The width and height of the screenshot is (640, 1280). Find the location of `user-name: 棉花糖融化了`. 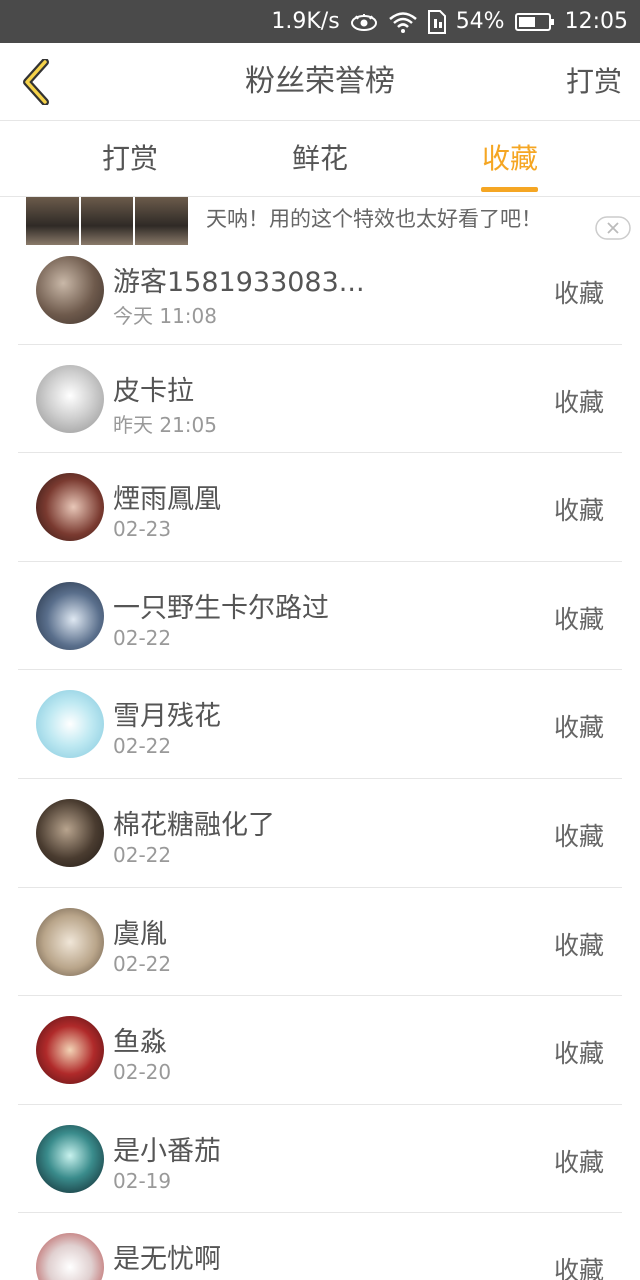

user-name: 棉花糖融化了 is located at coordinates (194, 825).